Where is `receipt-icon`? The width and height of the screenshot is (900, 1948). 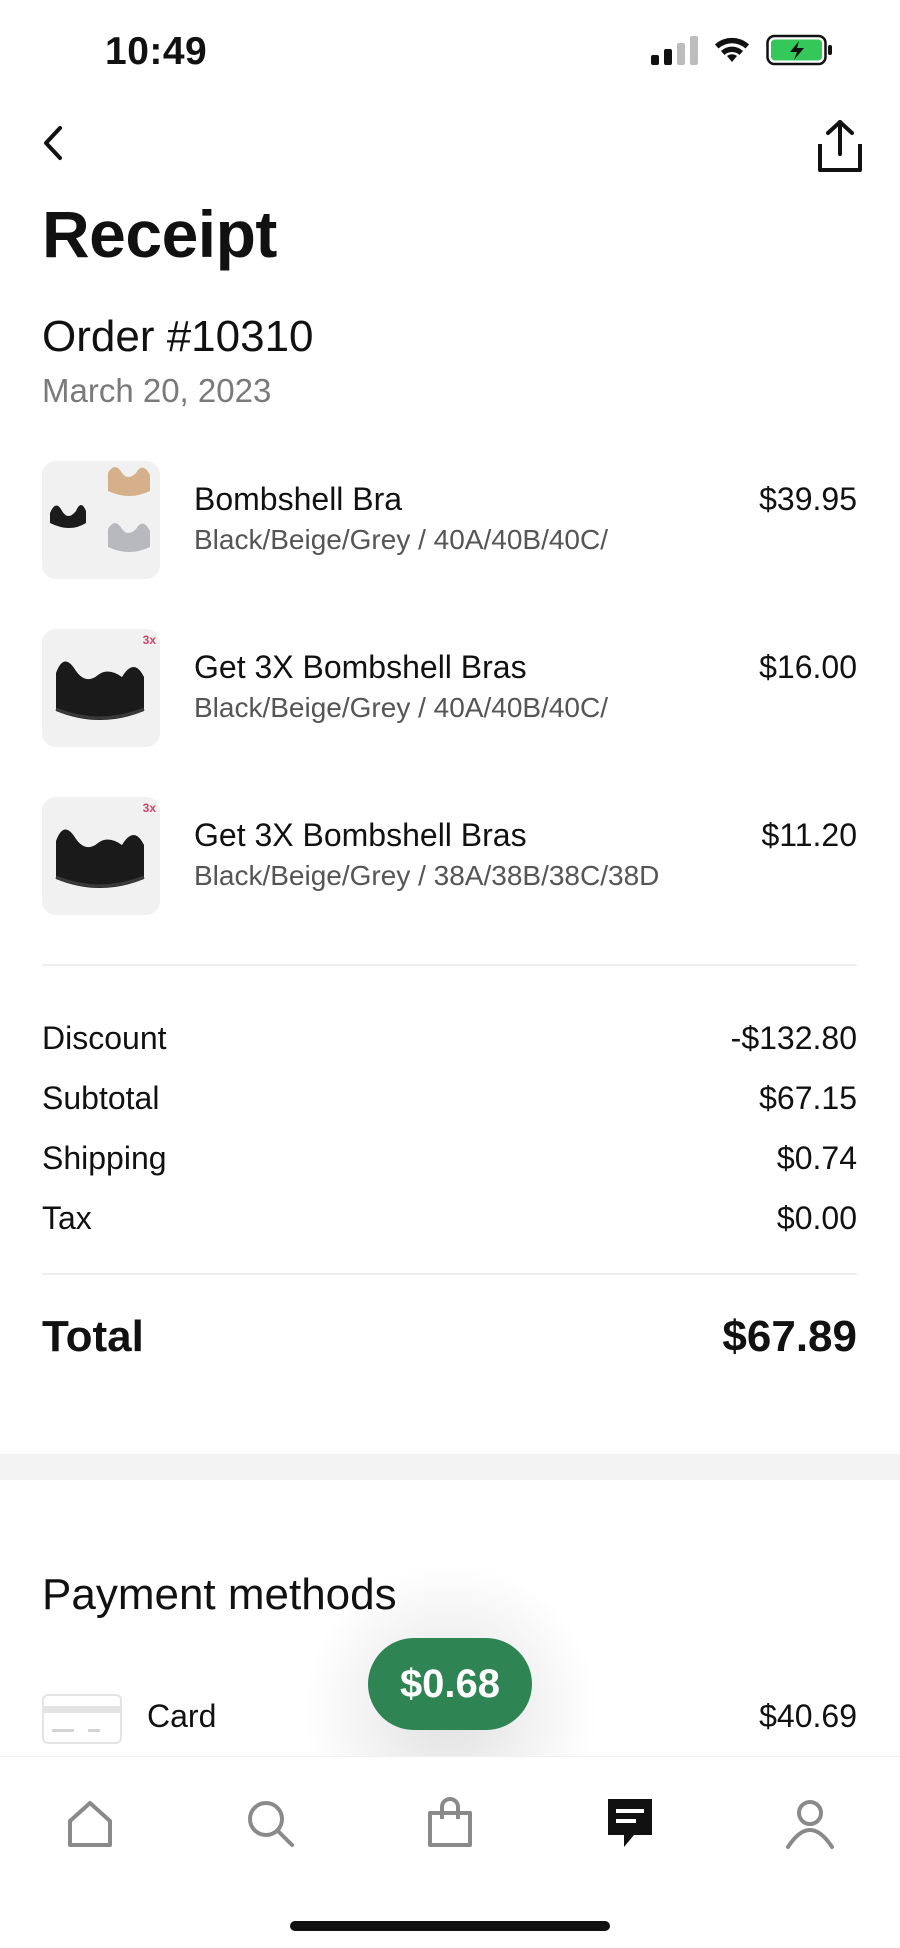
receipt-icon is located at coordinates (630, 1823).